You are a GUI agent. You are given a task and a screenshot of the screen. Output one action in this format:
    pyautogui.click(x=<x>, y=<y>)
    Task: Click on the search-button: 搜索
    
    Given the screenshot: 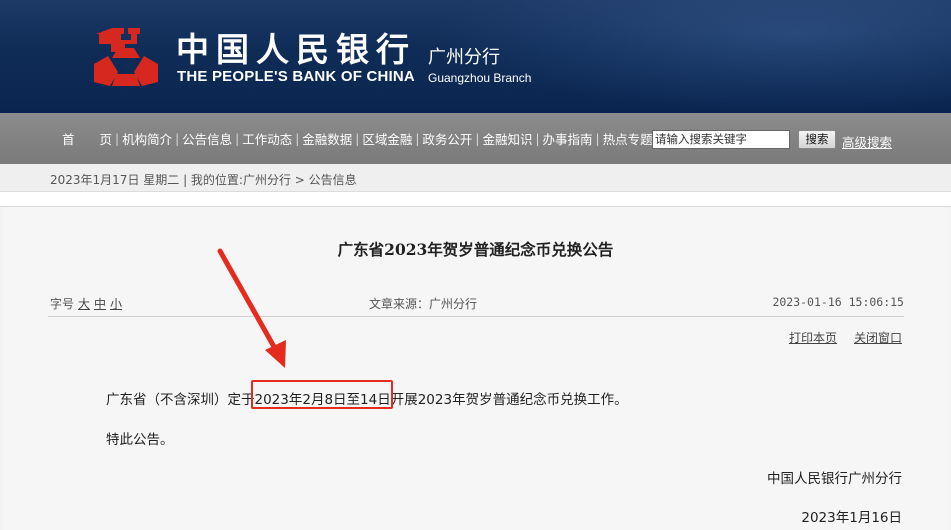 What is the action you would take?
    pyautogui.click(x=817, y=139)
    